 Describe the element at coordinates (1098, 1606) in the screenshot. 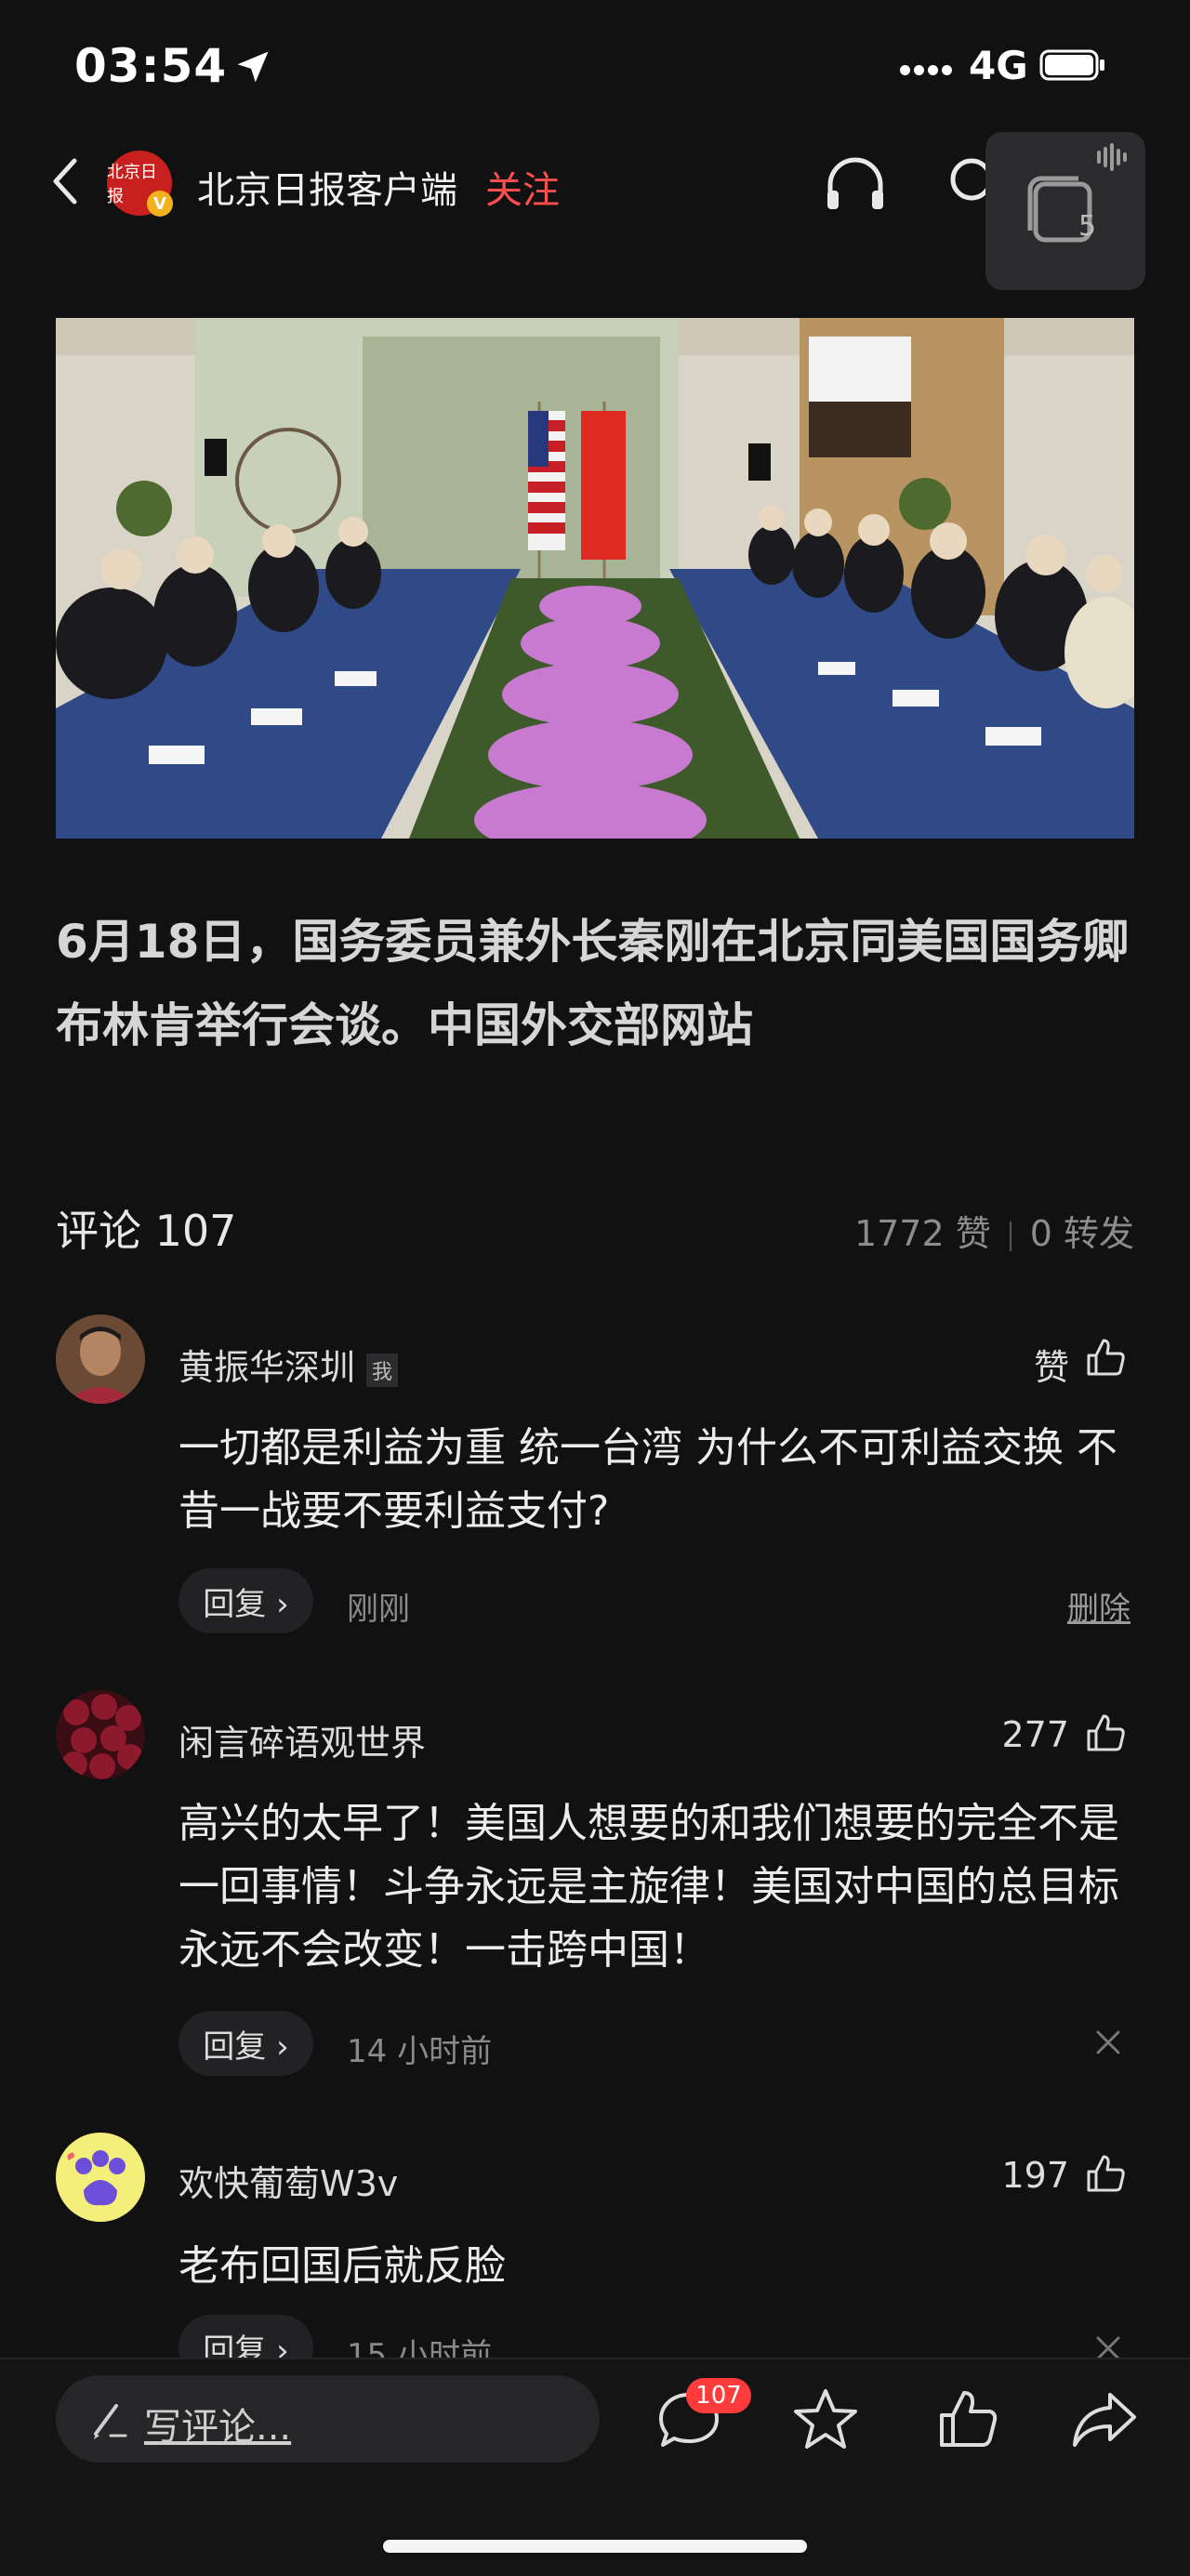

I see `delete-button: 删除` at that location.